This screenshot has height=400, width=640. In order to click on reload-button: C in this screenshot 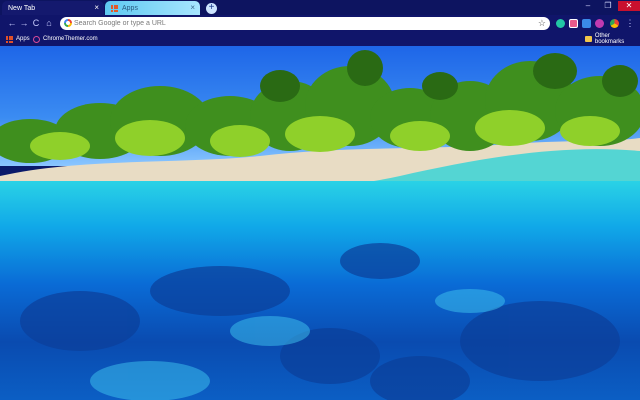, I will do `click(36, 23)`.